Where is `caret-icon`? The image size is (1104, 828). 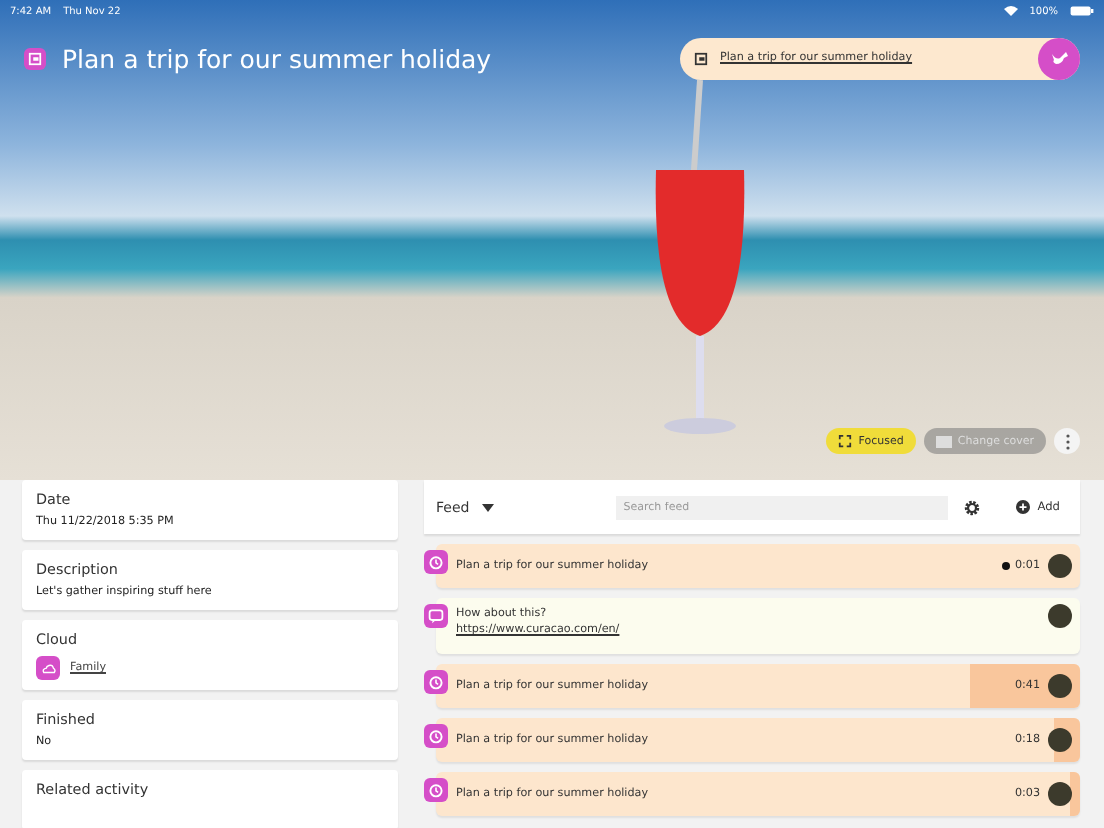 caret-icon is located at coordinates (487, 507).